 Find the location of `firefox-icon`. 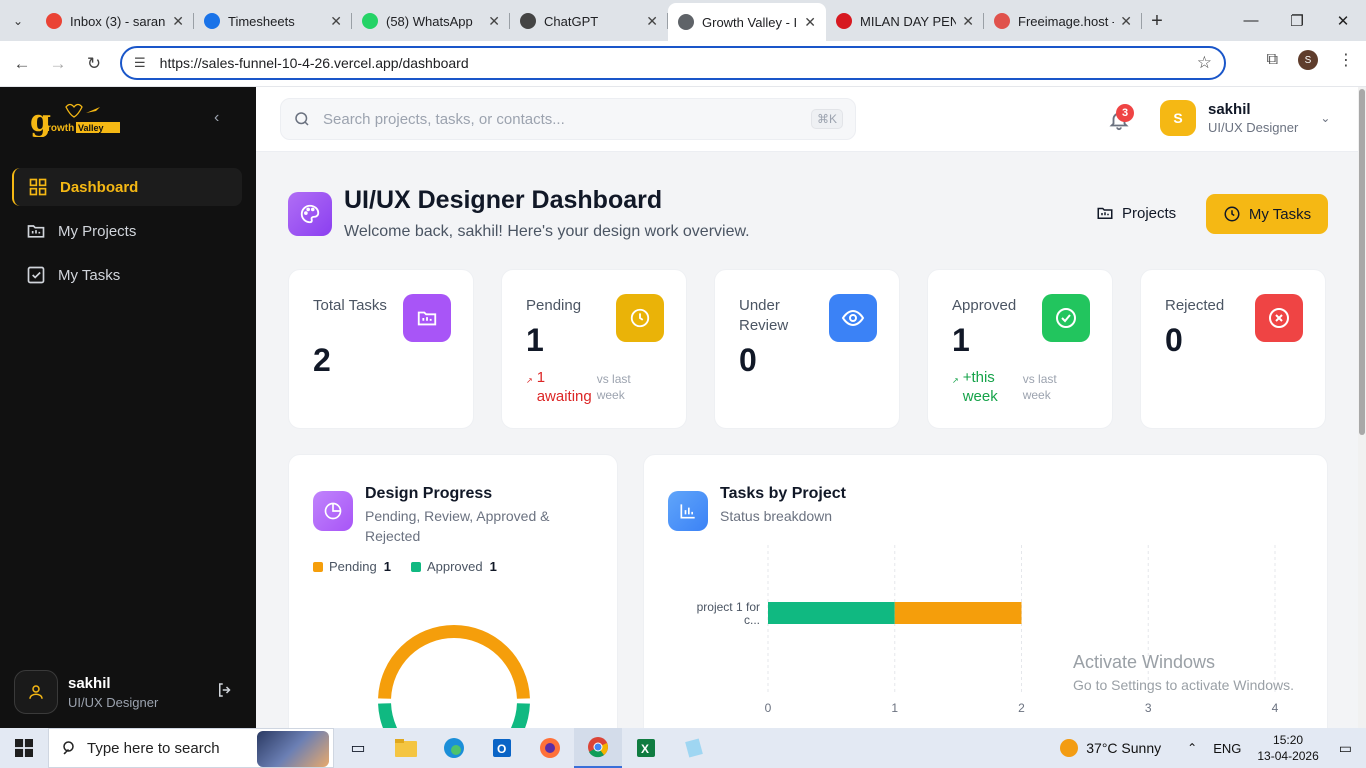

firefox-icon is located at coordinates (550, 748).